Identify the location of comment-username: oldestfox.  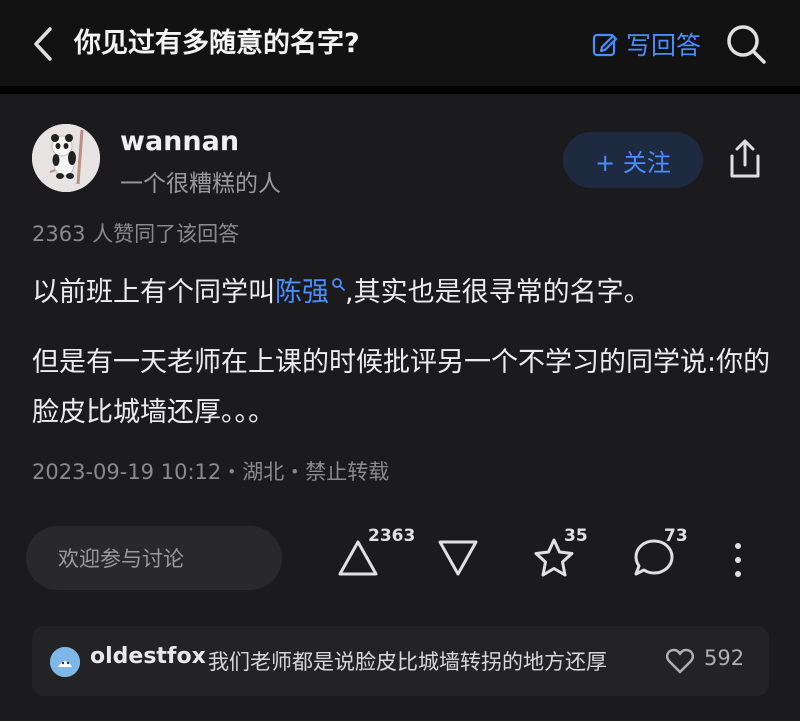
(148, 656).